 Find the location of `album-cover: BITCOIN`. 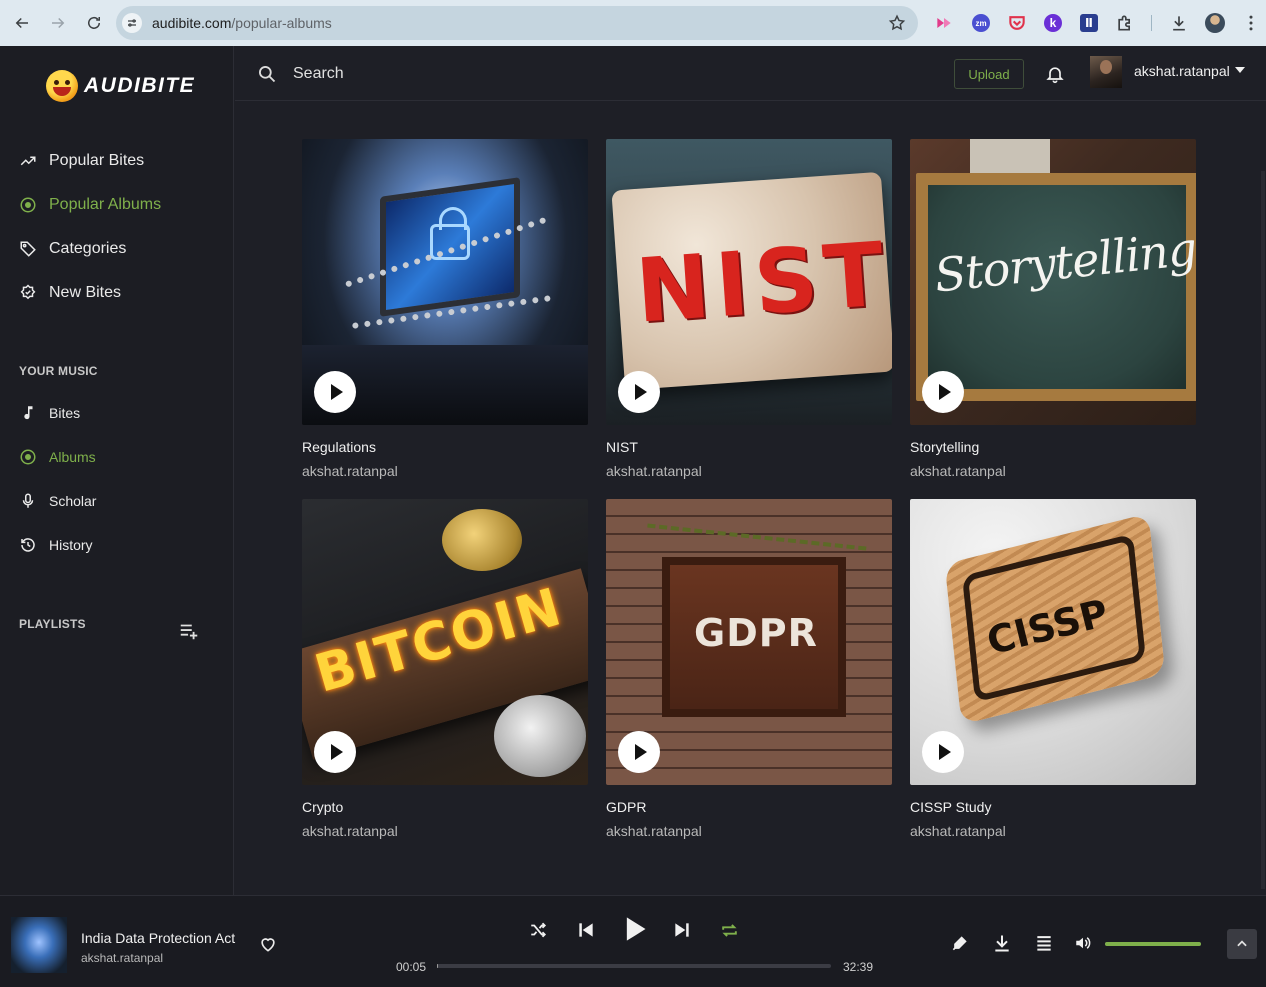

album-cover: BITCOIN is located at coordinates (445, 642).